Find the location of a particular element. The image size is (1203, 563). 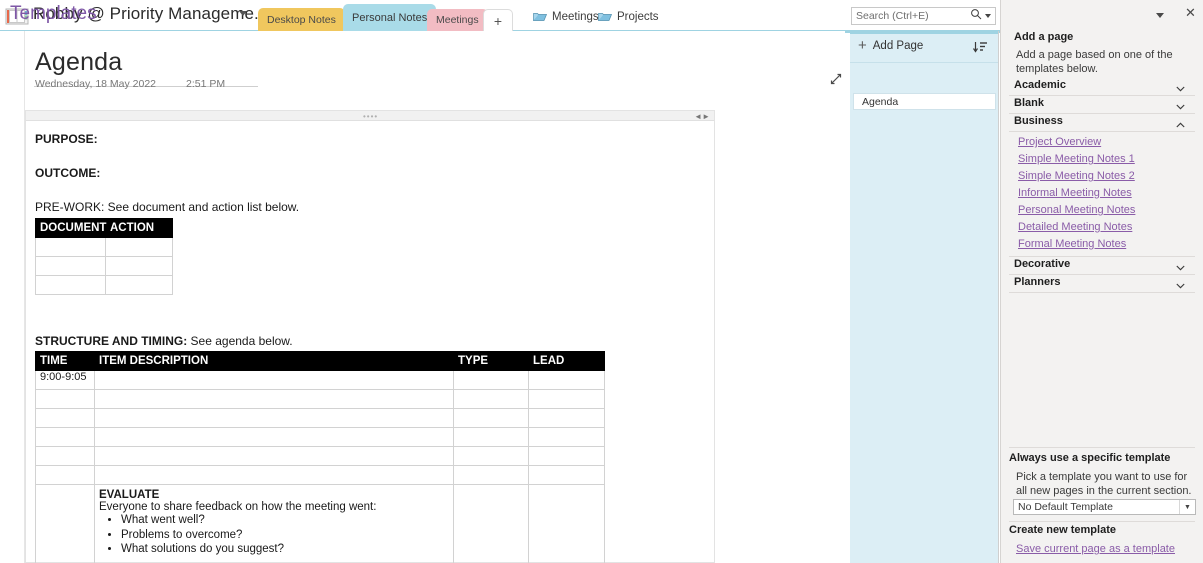

sort-icon is located at coordinates (981, 47).